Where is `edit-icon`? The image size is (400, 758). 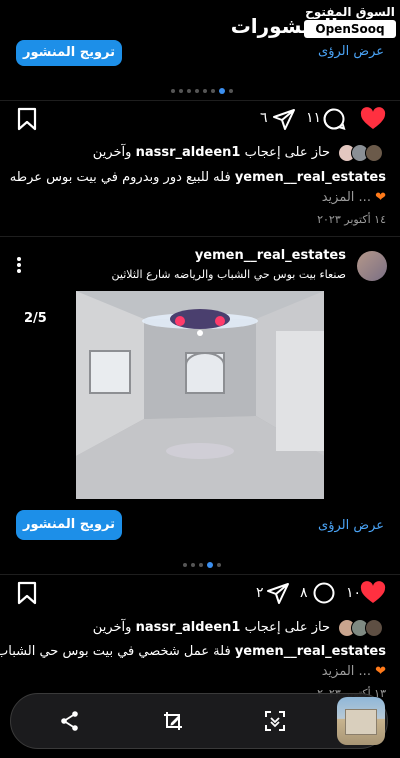
edit-icon is located at coordinates (173, 721).